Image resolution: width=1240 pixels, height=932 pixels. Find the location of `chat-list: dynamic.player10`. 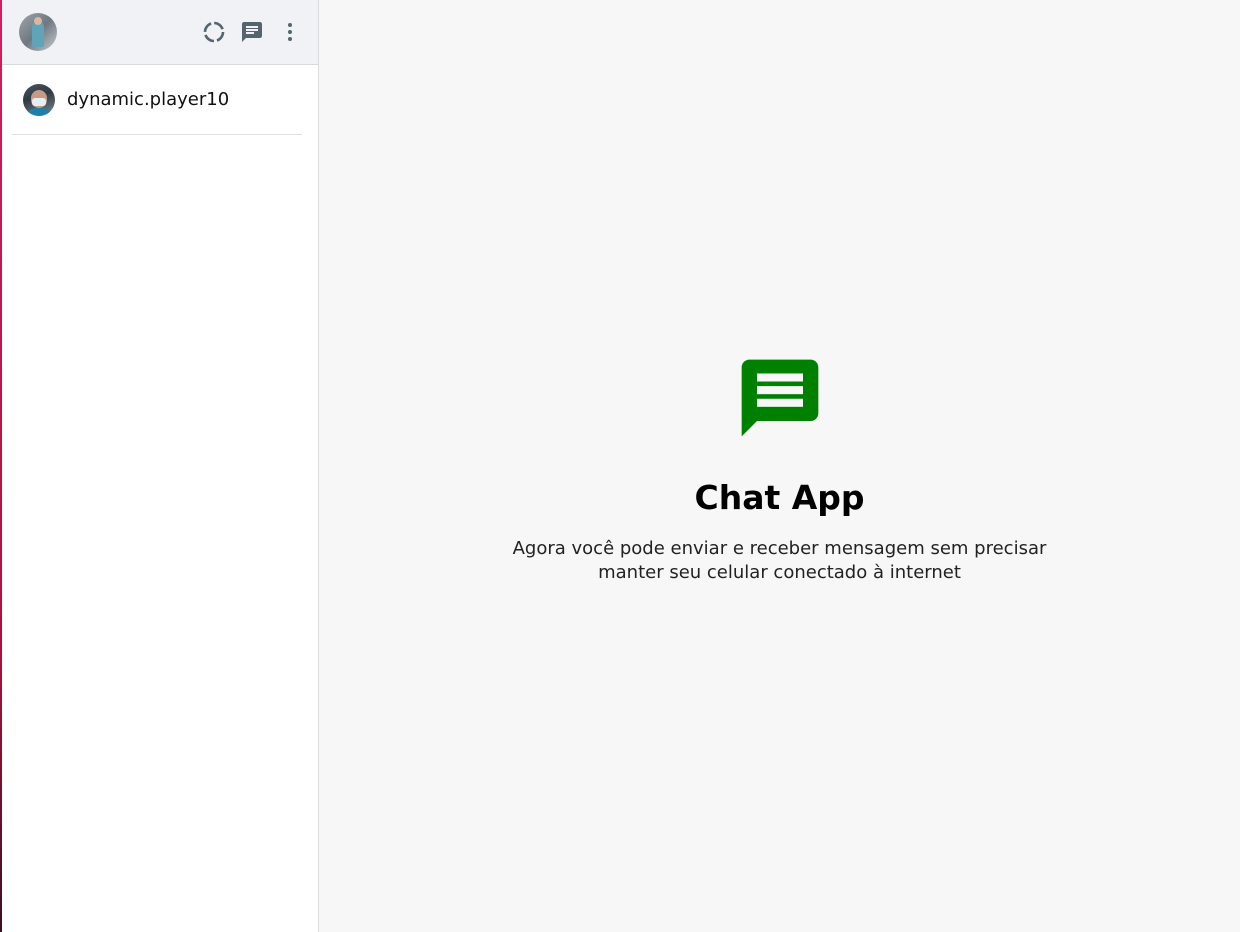

chat-list: dynamic.player10 is located at coordinates (160, 100).